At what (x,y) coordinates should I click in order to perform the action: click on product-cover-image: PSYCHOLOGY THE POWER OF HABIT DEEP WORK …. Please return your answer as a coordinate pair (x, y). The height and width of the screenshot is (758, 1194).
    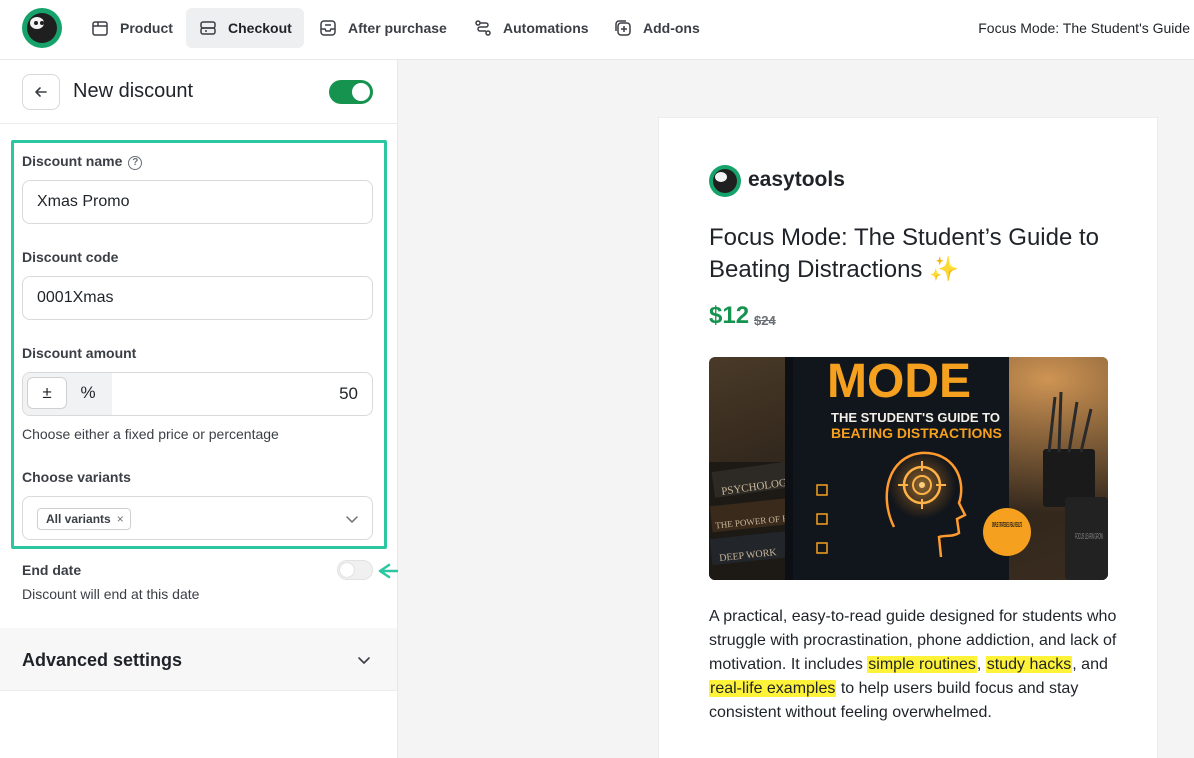
    Looking at the image, I should click on (908, 468).